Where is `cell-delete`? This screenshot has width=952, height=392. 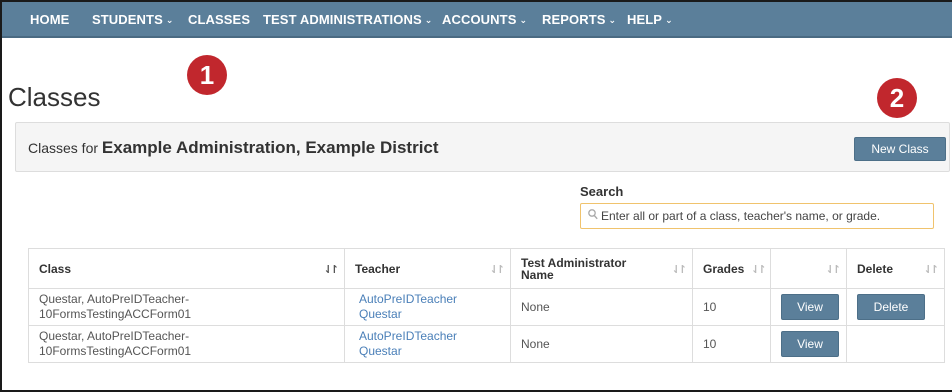
cell-delete is located at coordinates (895, 344).